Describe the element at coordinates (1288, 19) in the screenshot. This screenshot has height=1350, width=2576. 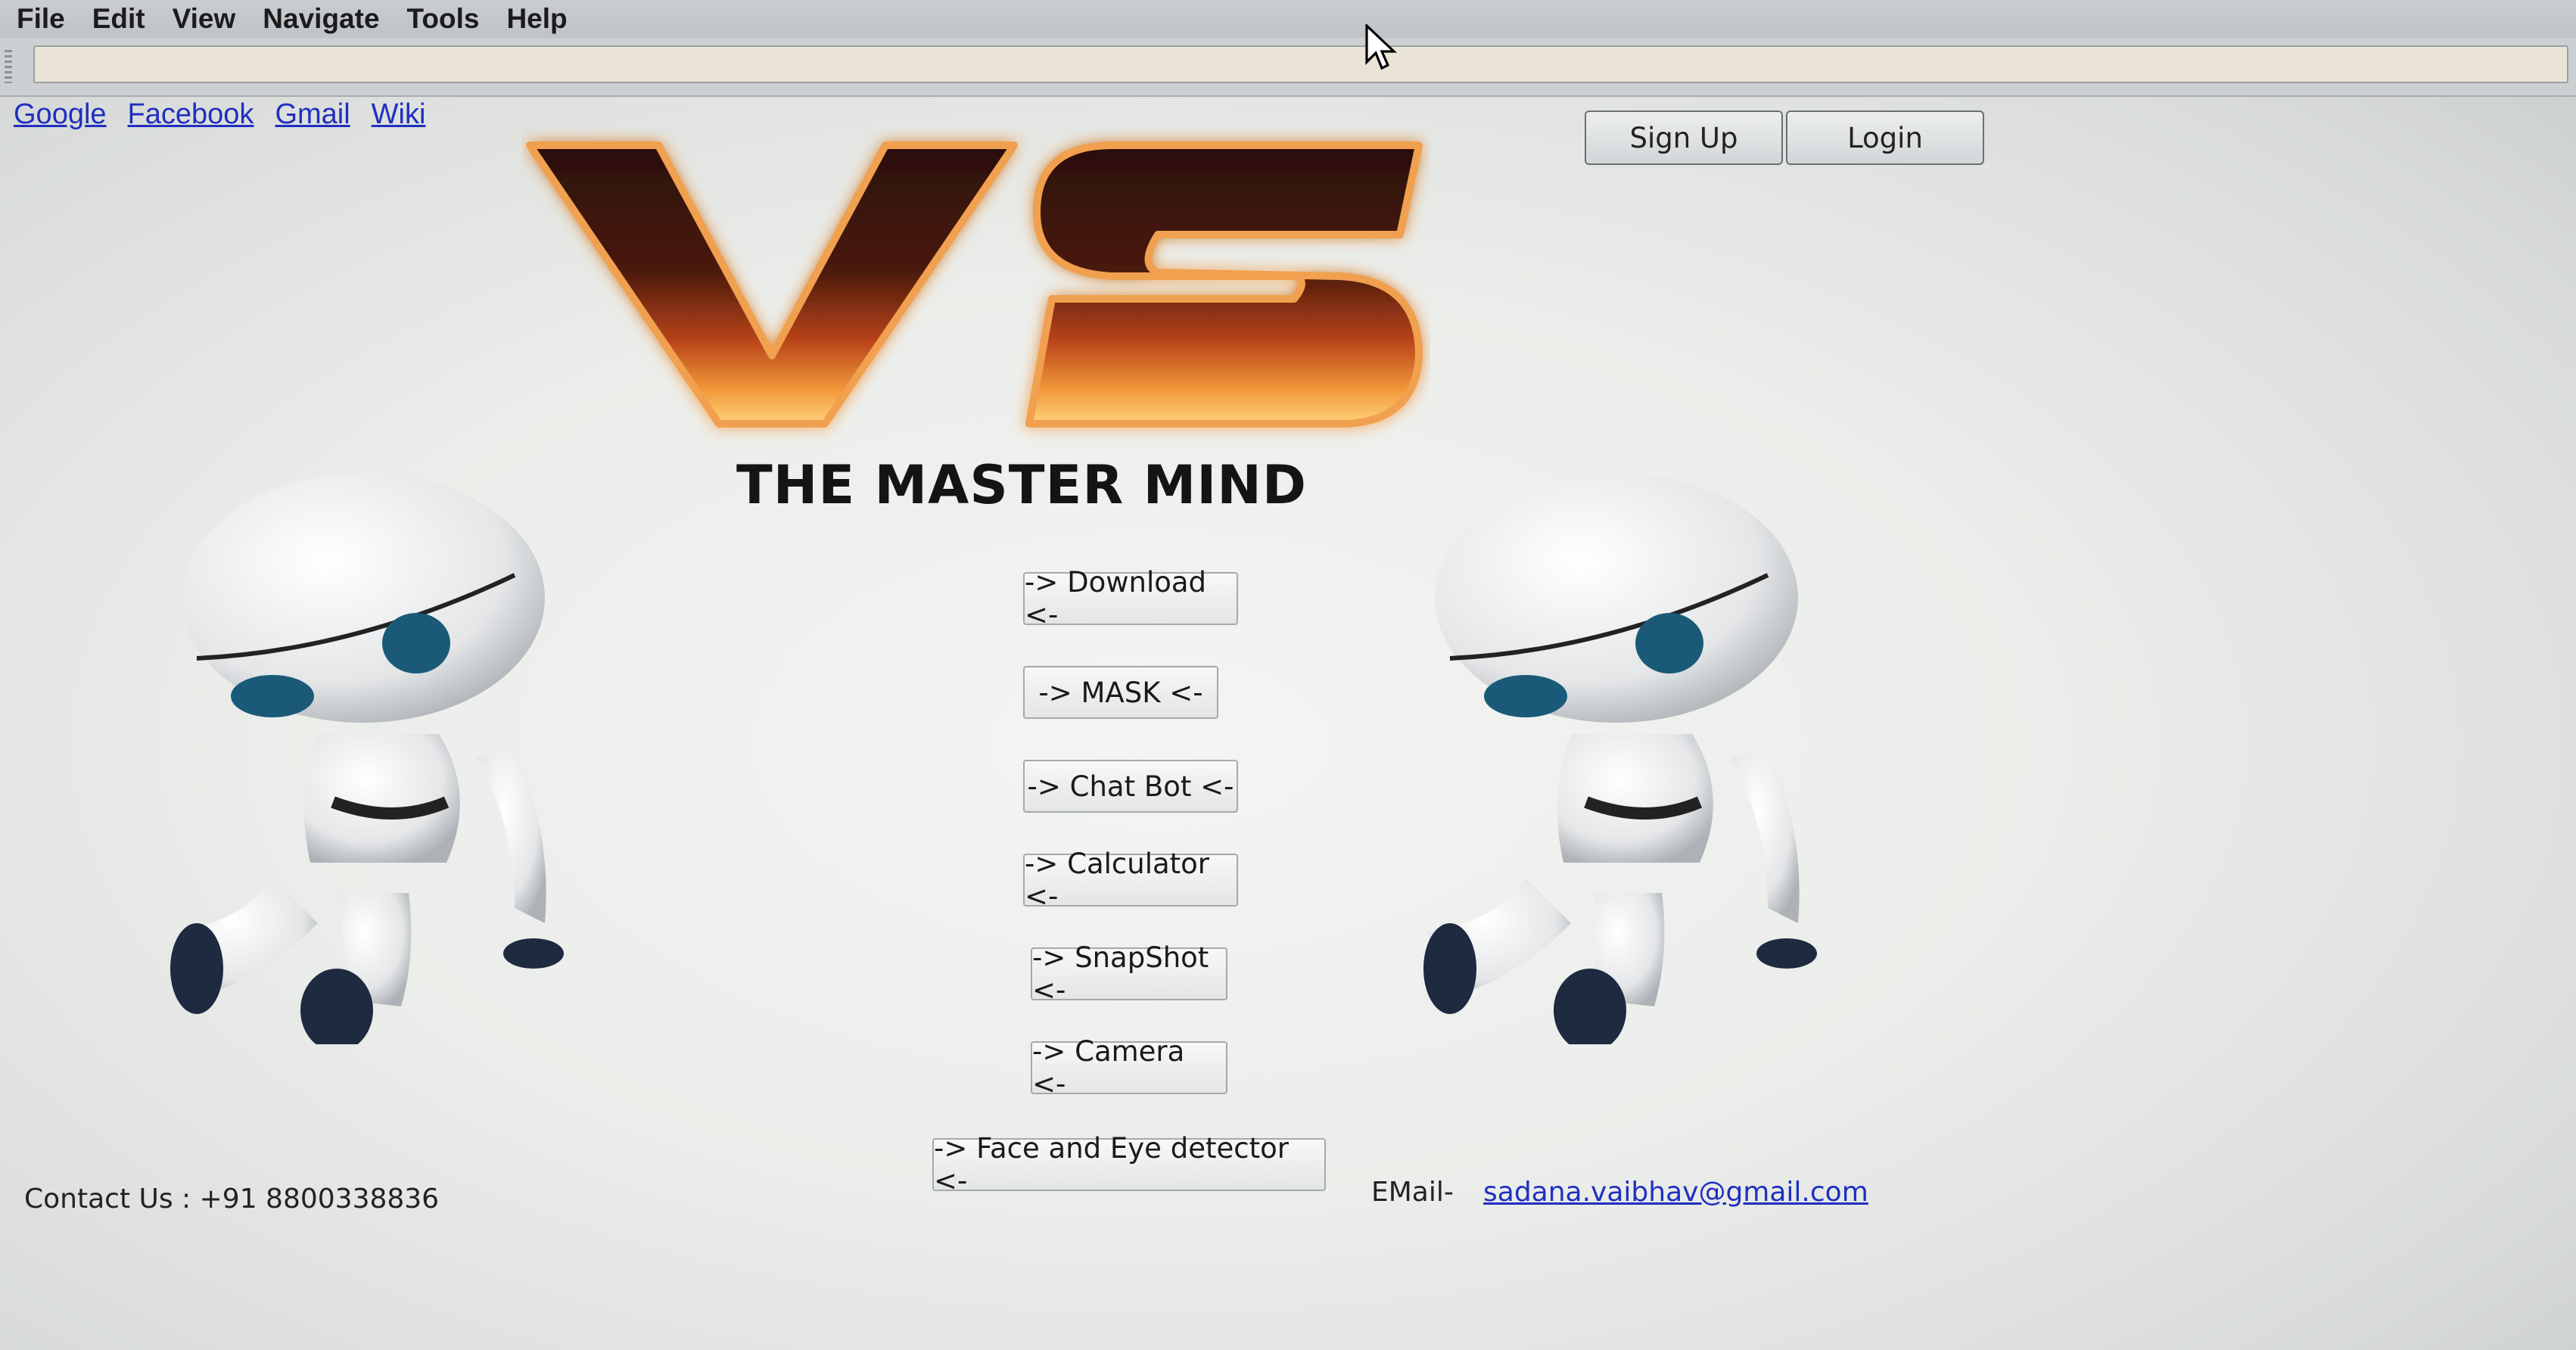
I see `menu-bar: File Edit View Navigate Tools Help` at that location.